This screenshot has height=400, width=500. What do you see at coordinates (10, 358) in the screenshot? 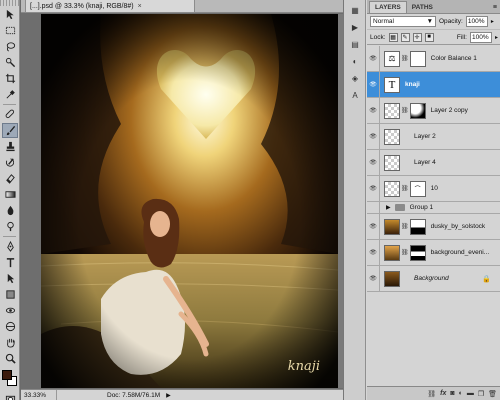
I see `zoom-tool-icon` at bounding box center [10, 358].